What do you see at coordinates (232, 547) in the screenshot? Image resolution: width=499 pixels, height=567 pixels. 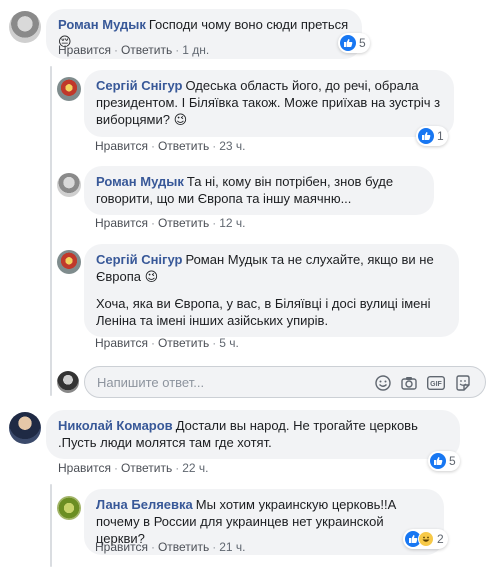 I see `timestamp: 21 ч.` at bounding box center [232, 547].